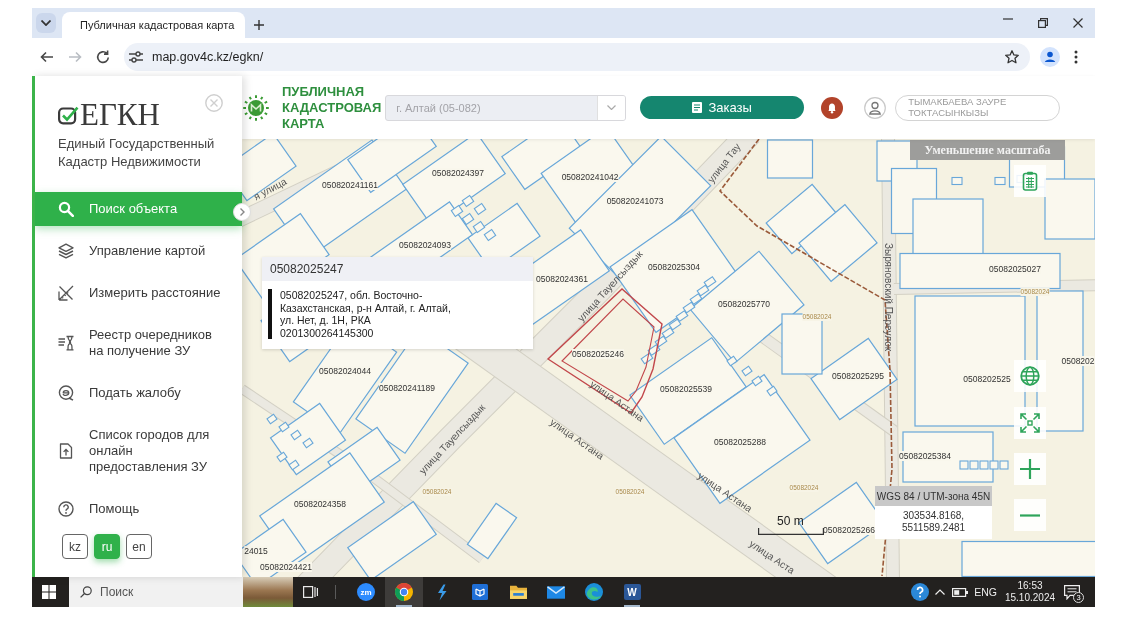 The width and height of the screenshot is (1125, 627). What do you see at coordinates (790, 521) in the screenshot?
I see `scale-label: 50 m` at bounding box center [790, 521].